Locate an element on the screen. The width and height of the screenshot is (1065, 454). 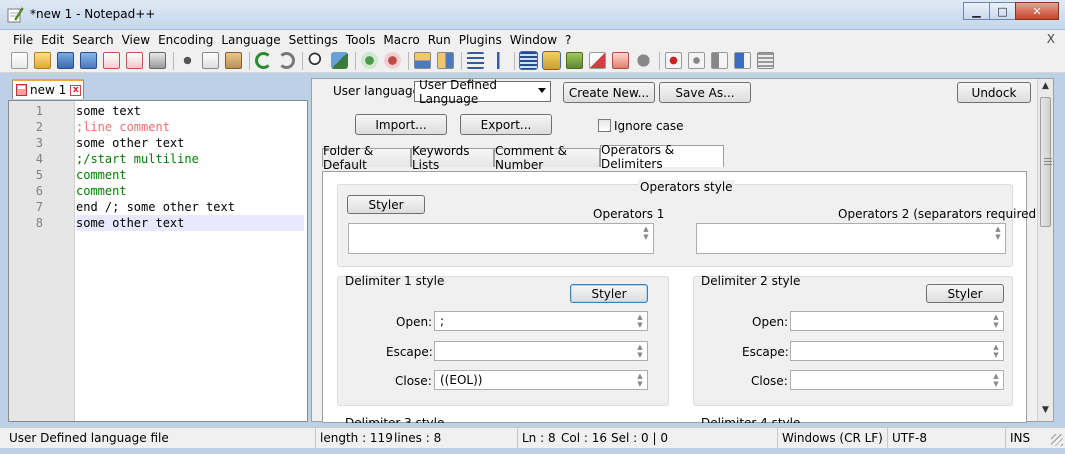
document-tab: new 1 x is located at coordinates (48, 89).